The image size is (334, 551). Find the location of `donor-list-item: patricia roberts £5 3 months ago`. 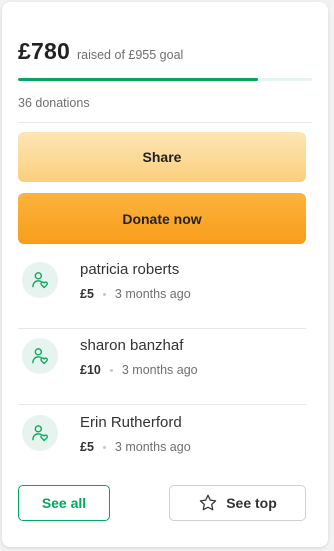

donor-list-item: patricia roberts £5 3 months ago is located at coordinates (162, 291).